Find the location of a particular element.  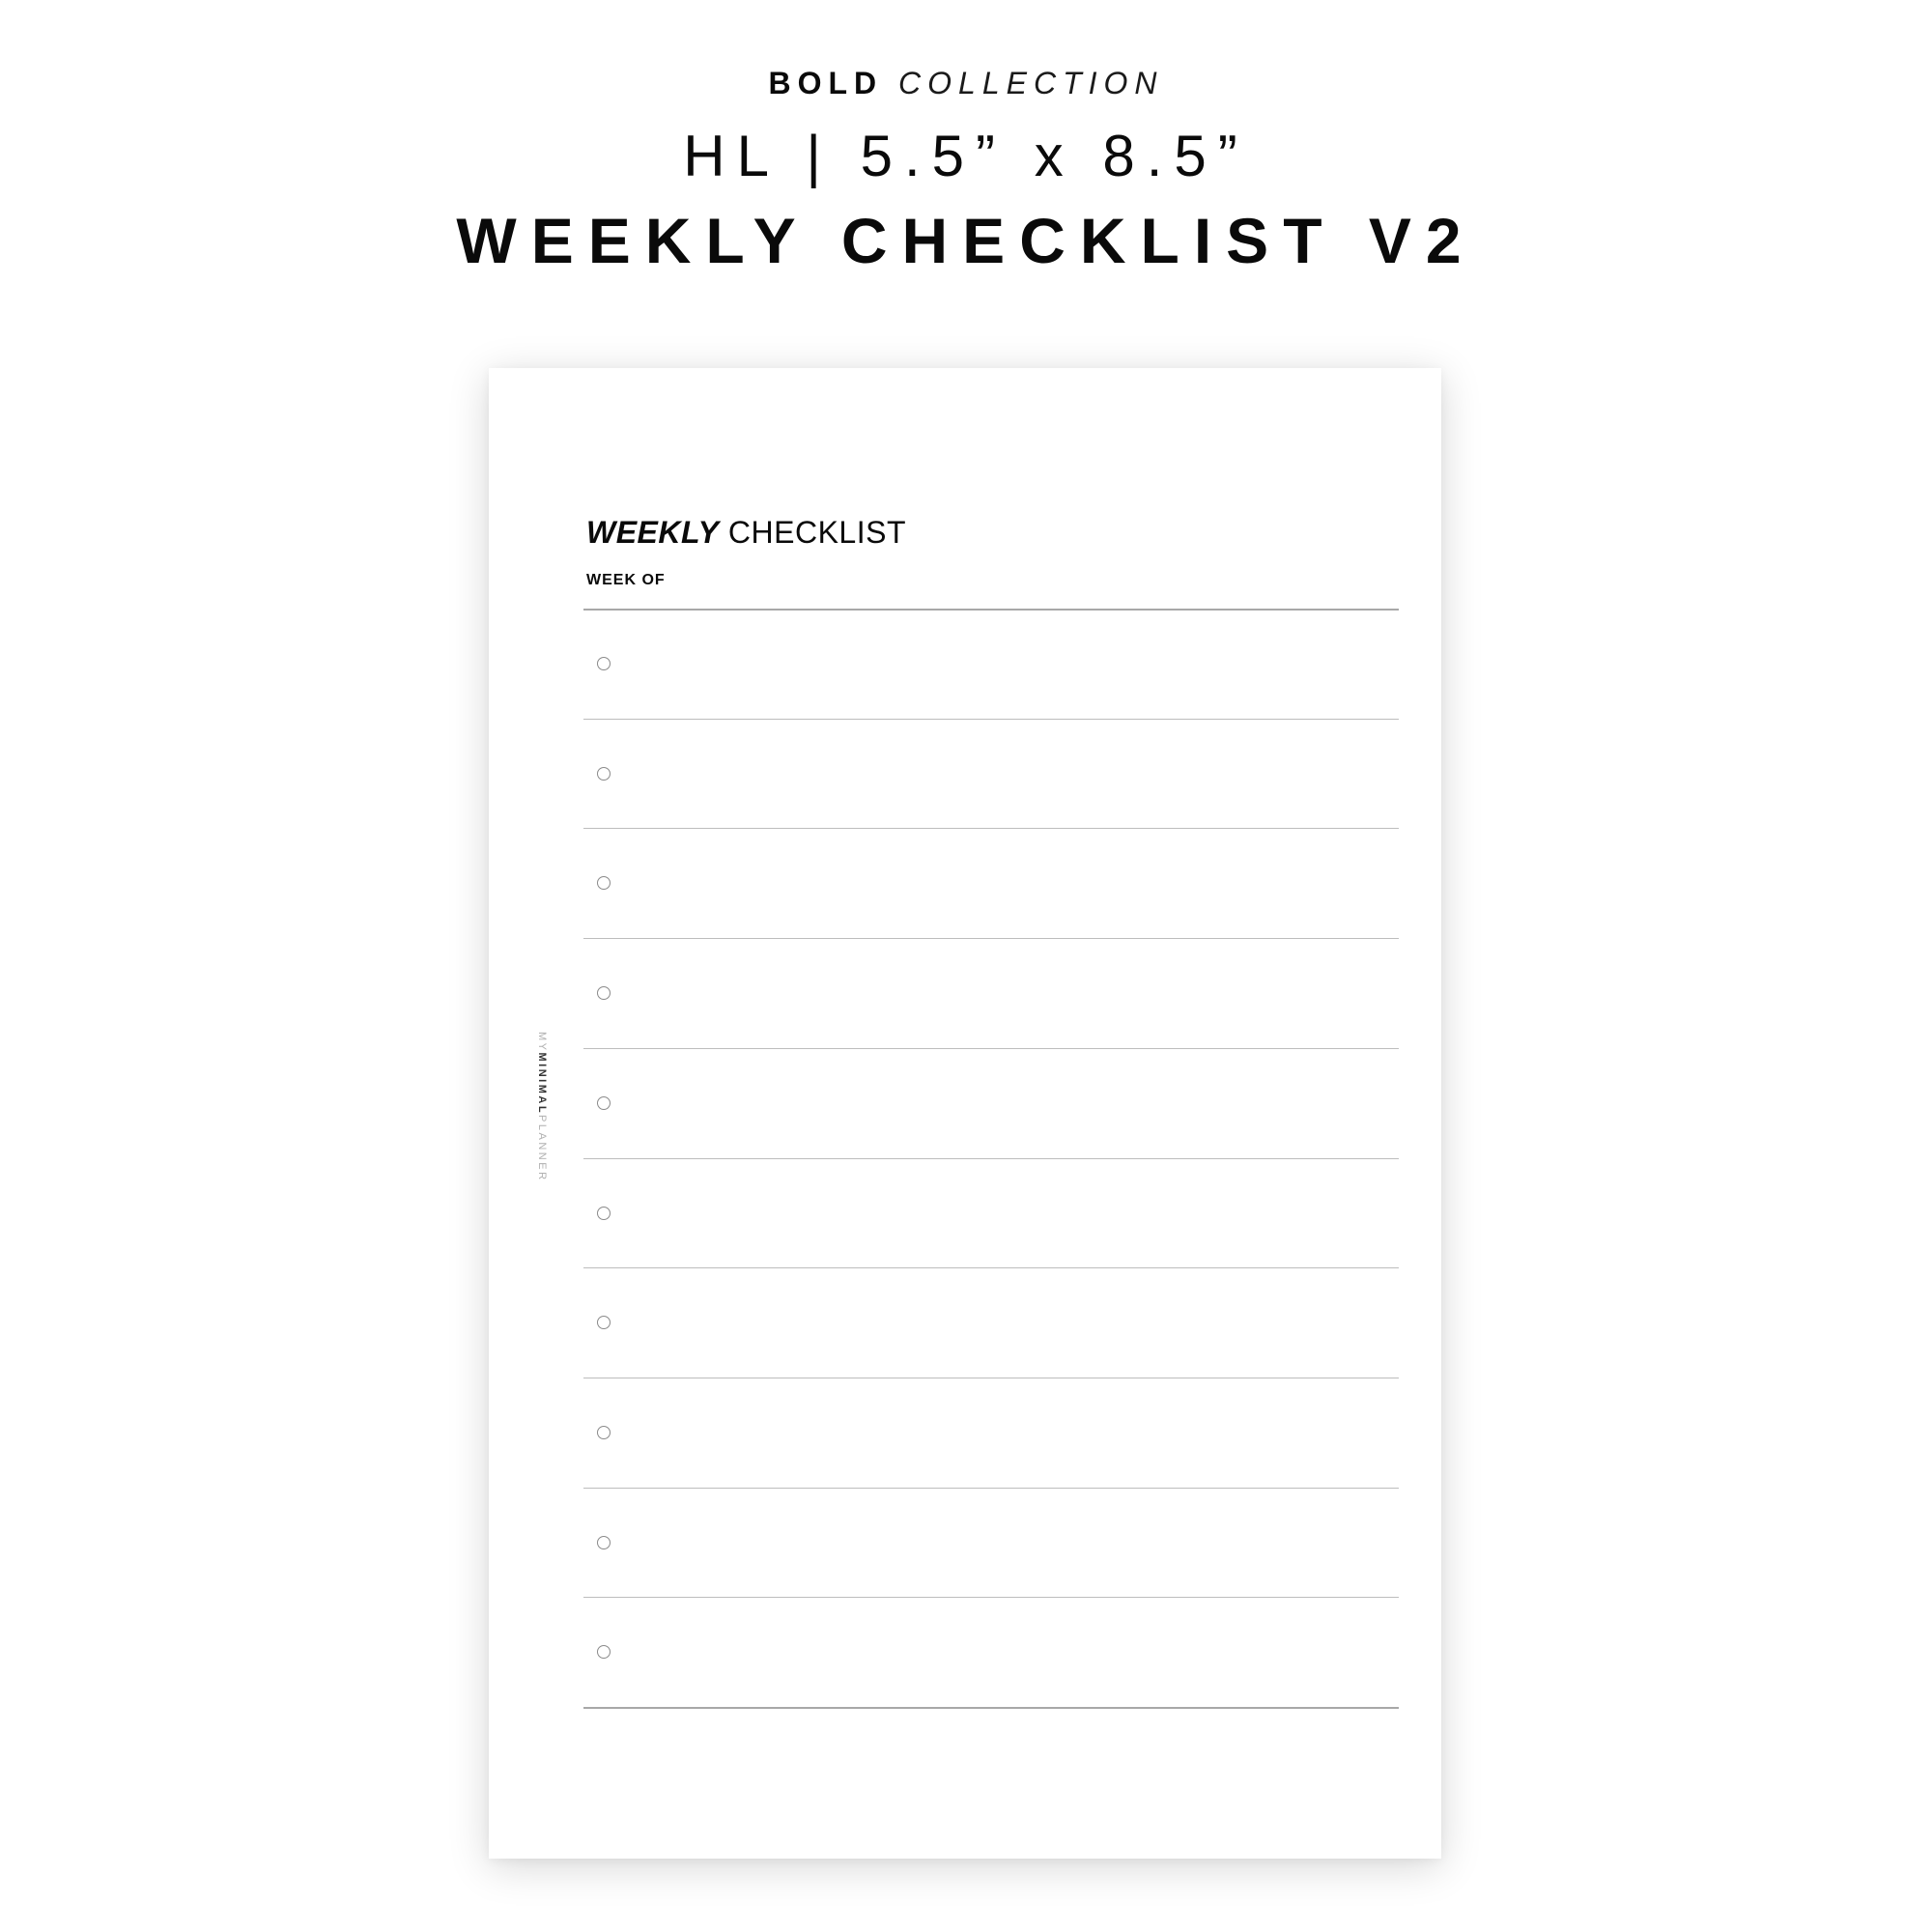

product-title: WEEKLY CHECKLIST V2 is located at coordinates (966, 240).